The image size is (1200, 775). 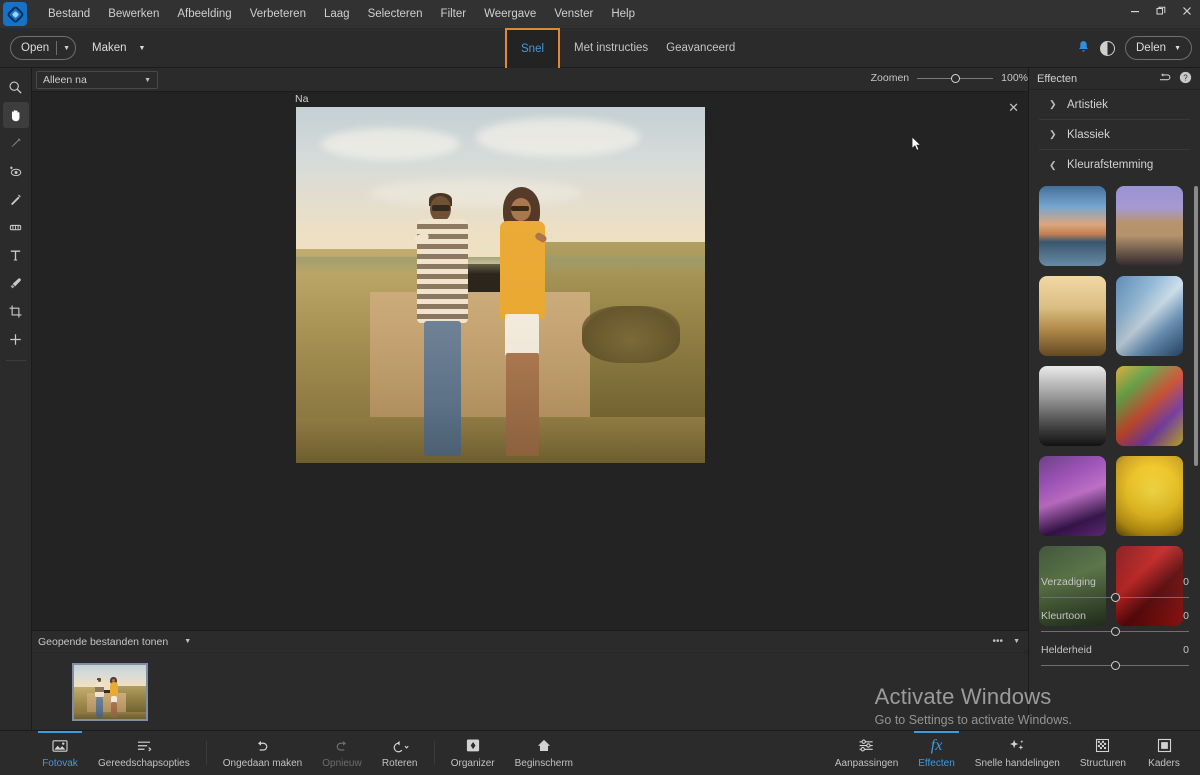 I want to click on chevron-right-icon: ❯, so click(x=1053, y=104).